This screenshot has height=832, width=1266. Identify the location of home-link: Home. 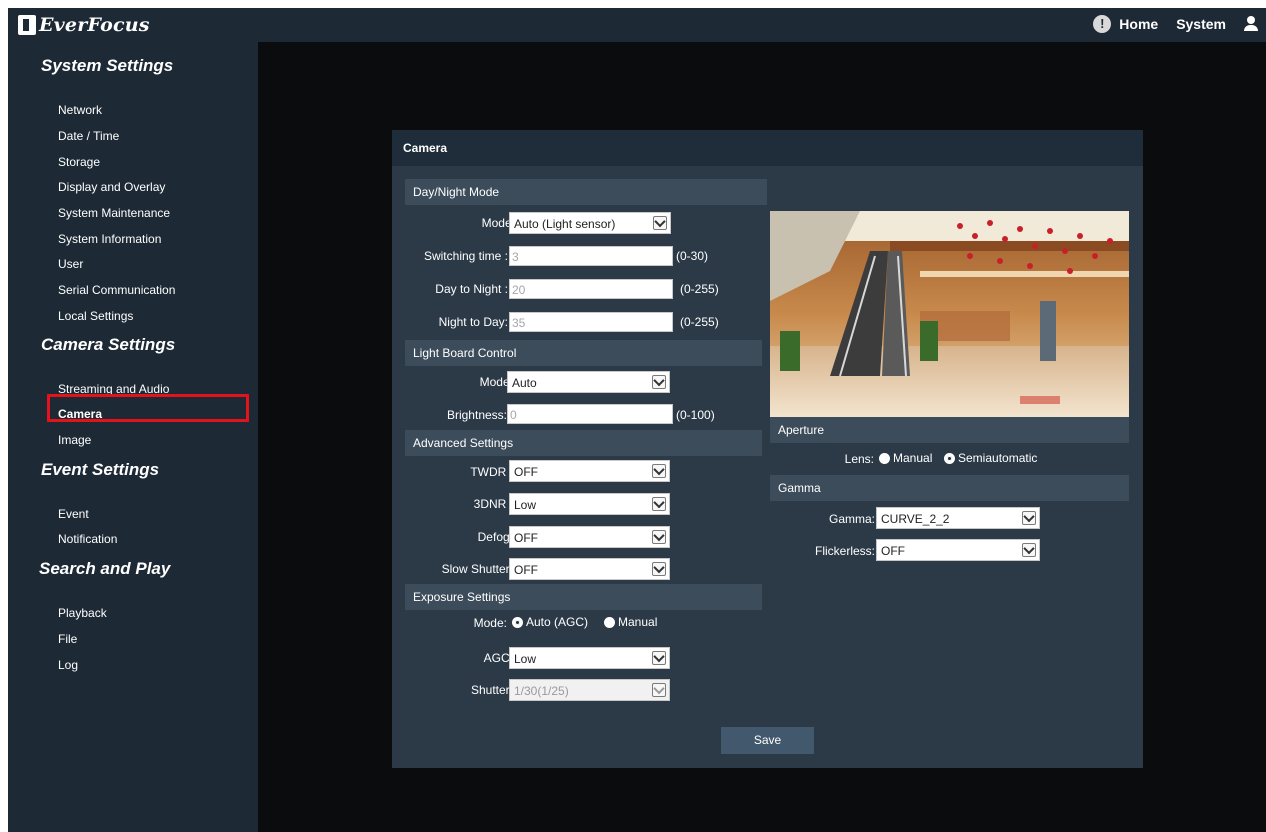
(1138, 24).